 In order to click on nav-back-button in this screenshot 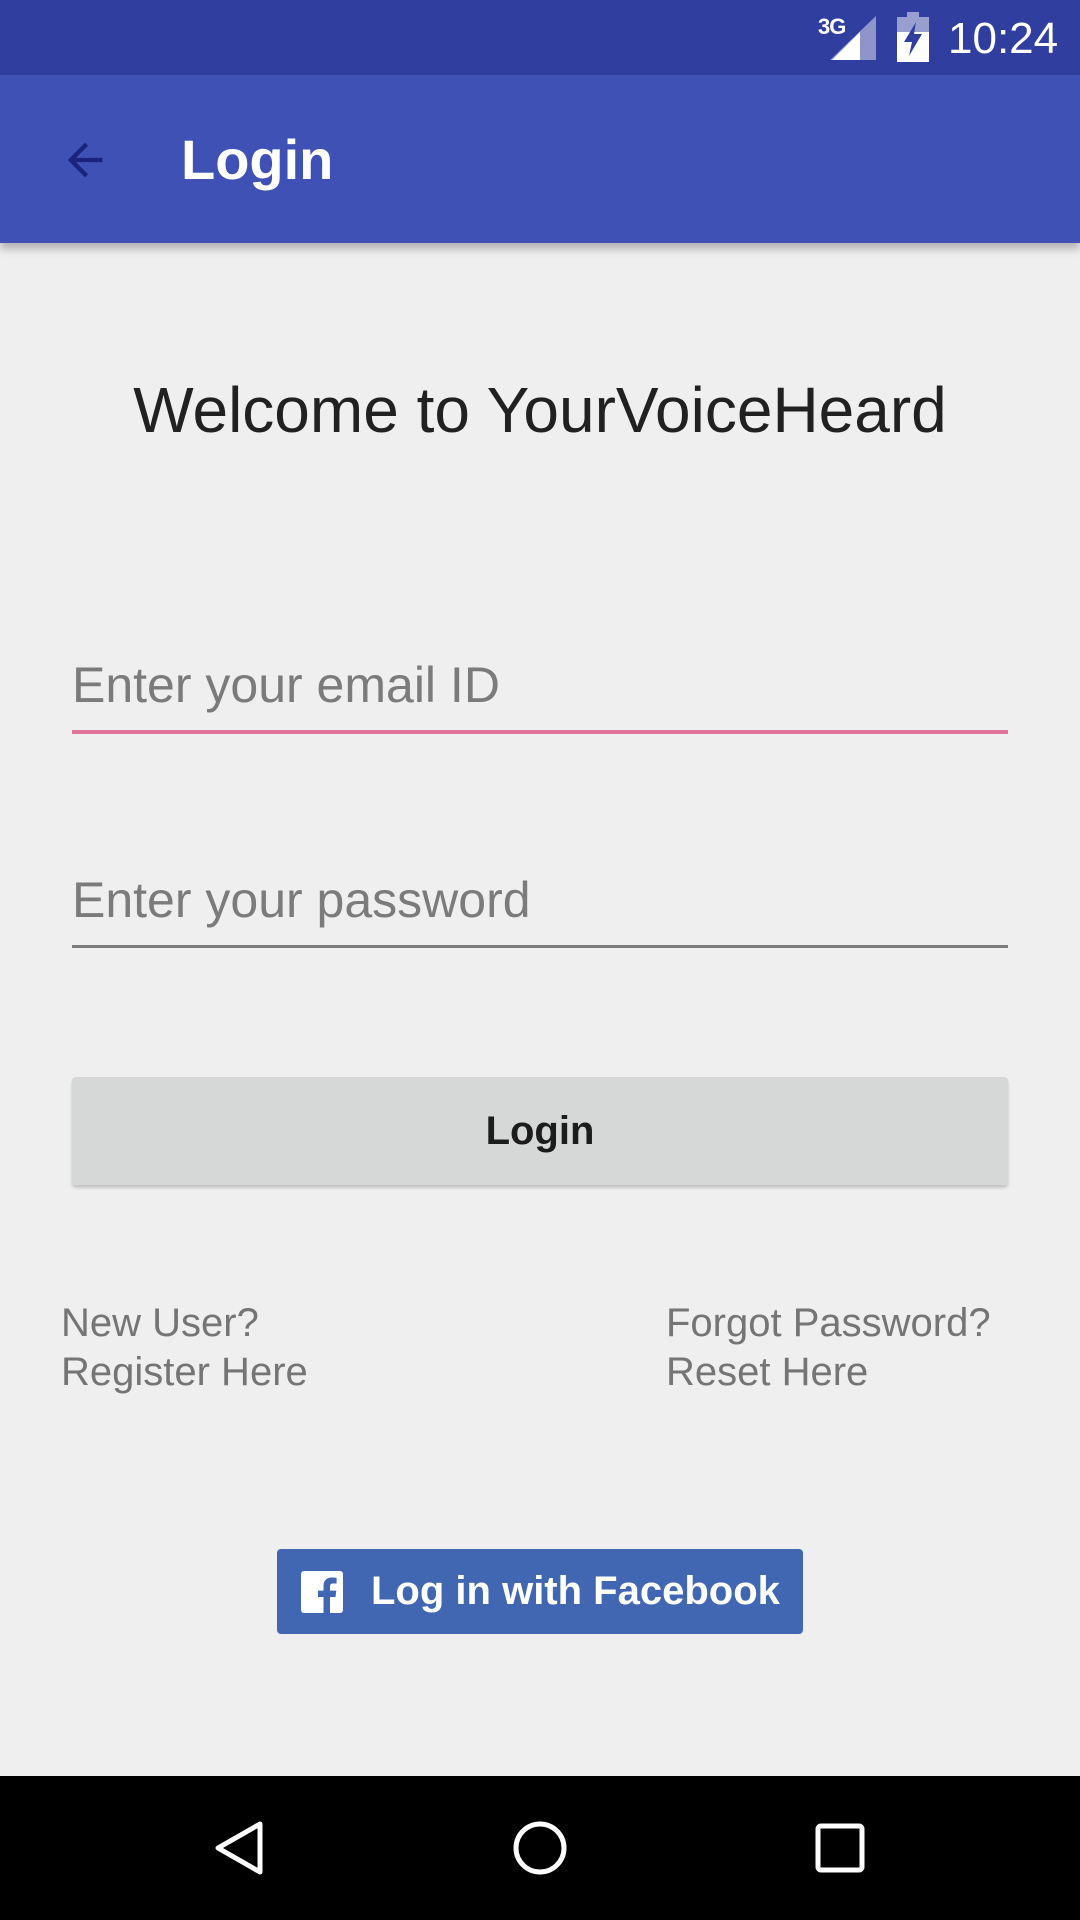, I will do `click(240, 1848)`.